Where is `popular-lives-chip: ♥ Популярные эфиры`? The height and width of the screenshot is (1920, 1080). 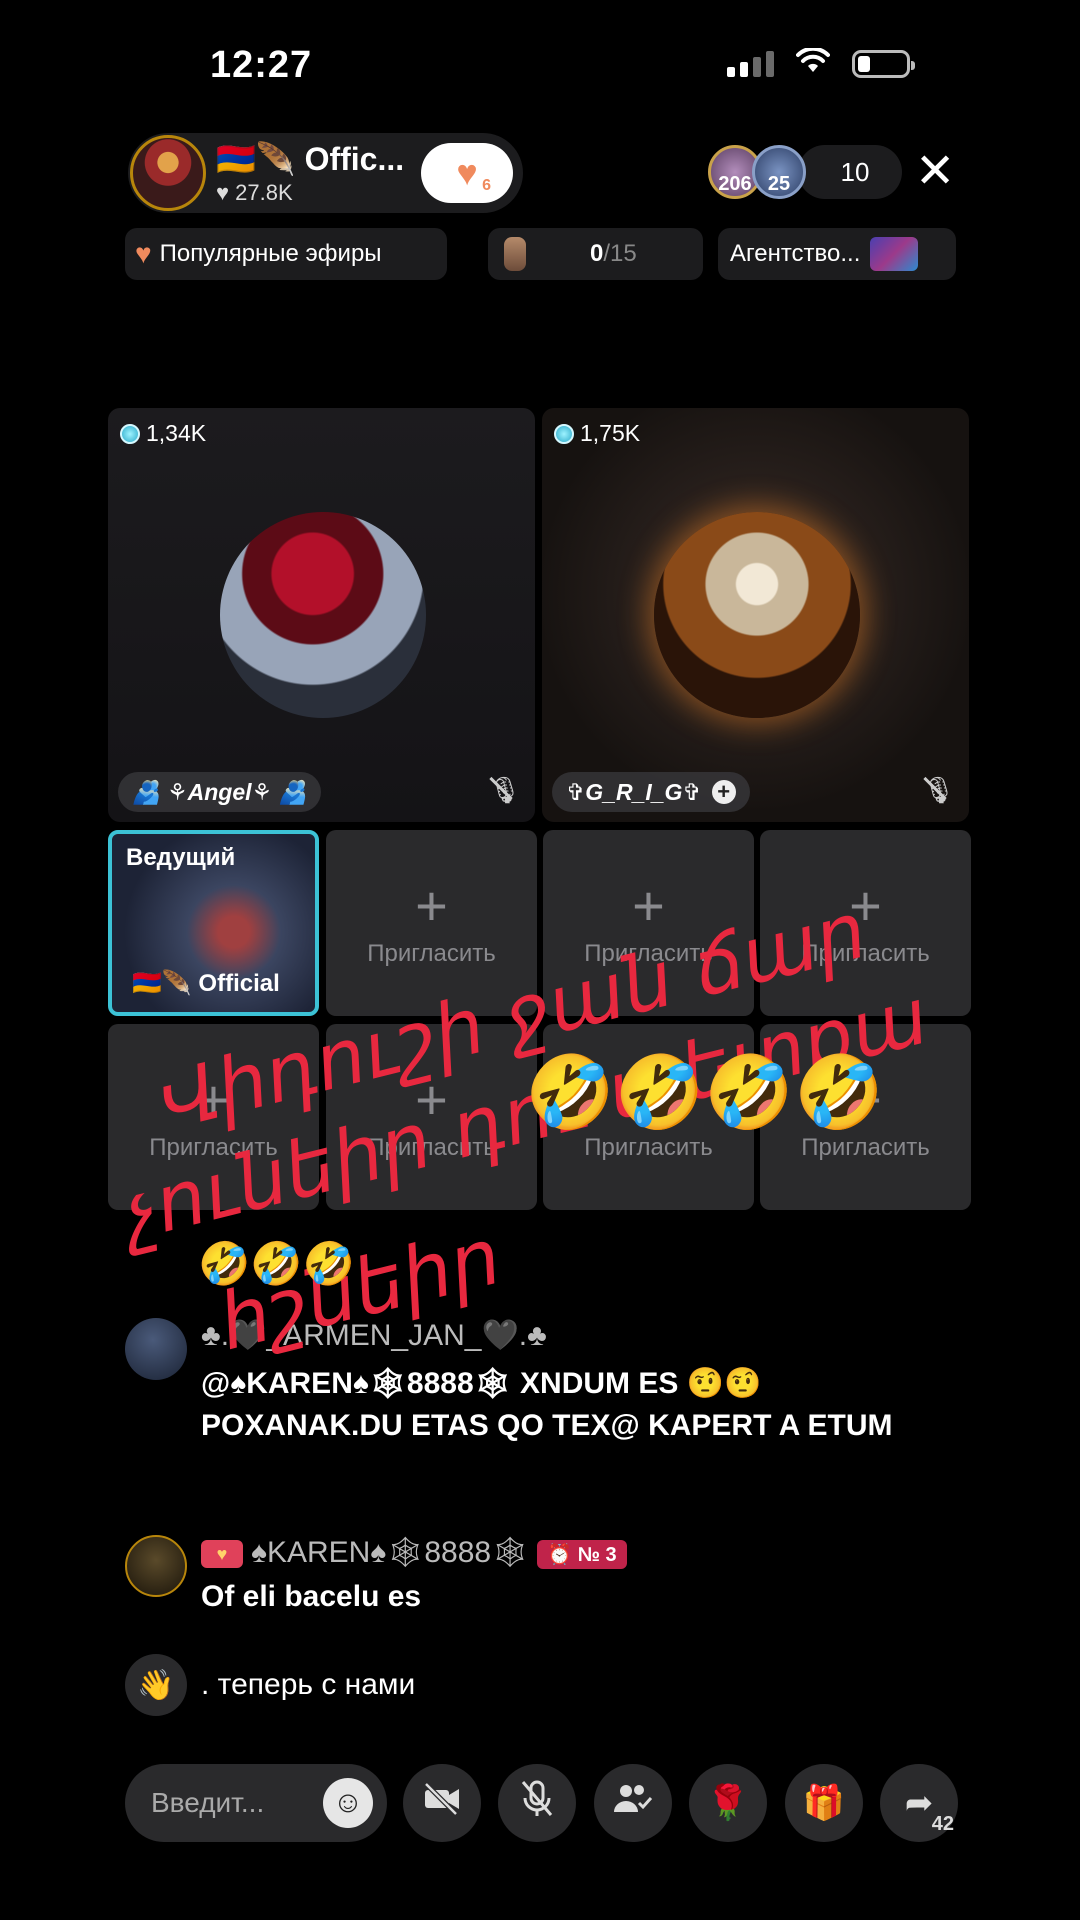 popular-lives-chip: ♥ Популярные эфиры is located at coordinates (286, 254).